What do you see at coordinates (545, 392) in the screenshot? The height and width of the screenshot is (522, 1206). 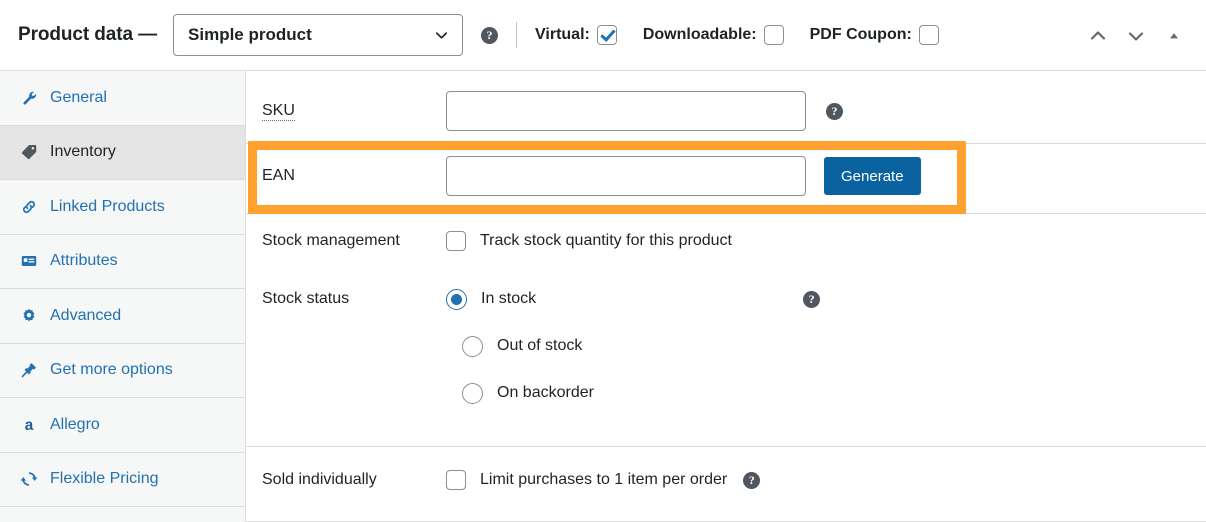 I see `on-backorder-label: On backorder` at bounding box center [545, 392].